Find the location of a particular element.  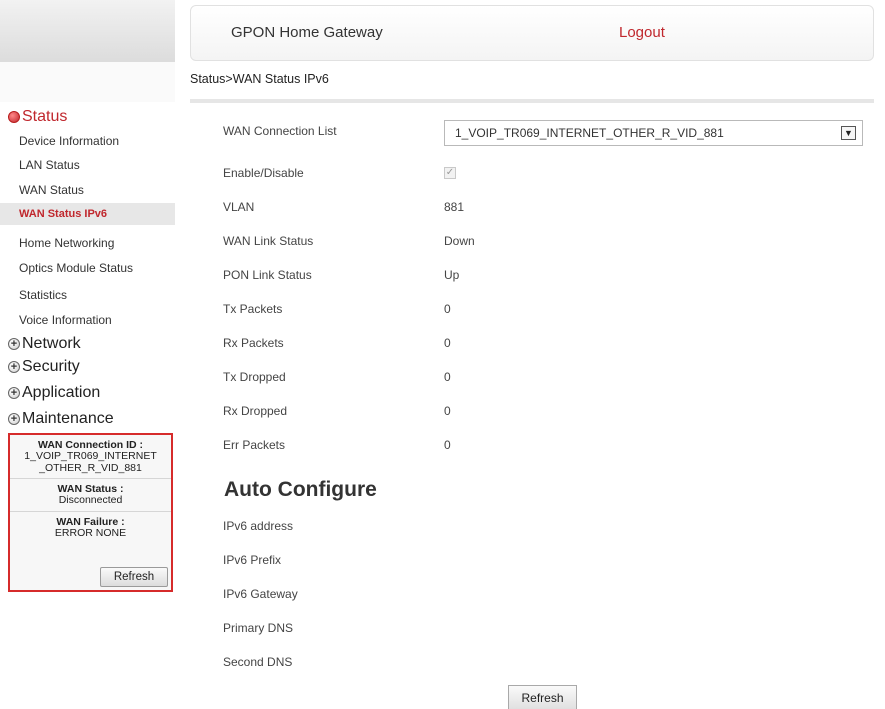

sidebar-category-security: + Security is located at coordinates (44, 367).